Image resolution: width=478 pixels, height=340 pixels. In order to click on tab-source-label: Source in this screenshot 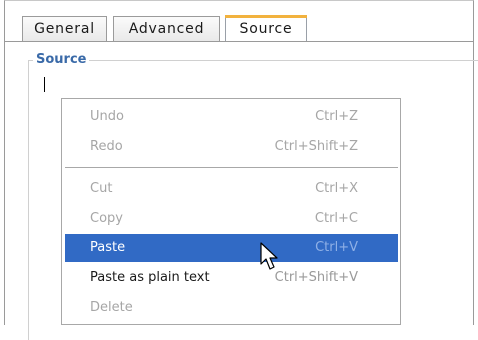, I will do `click(266, 29)`.